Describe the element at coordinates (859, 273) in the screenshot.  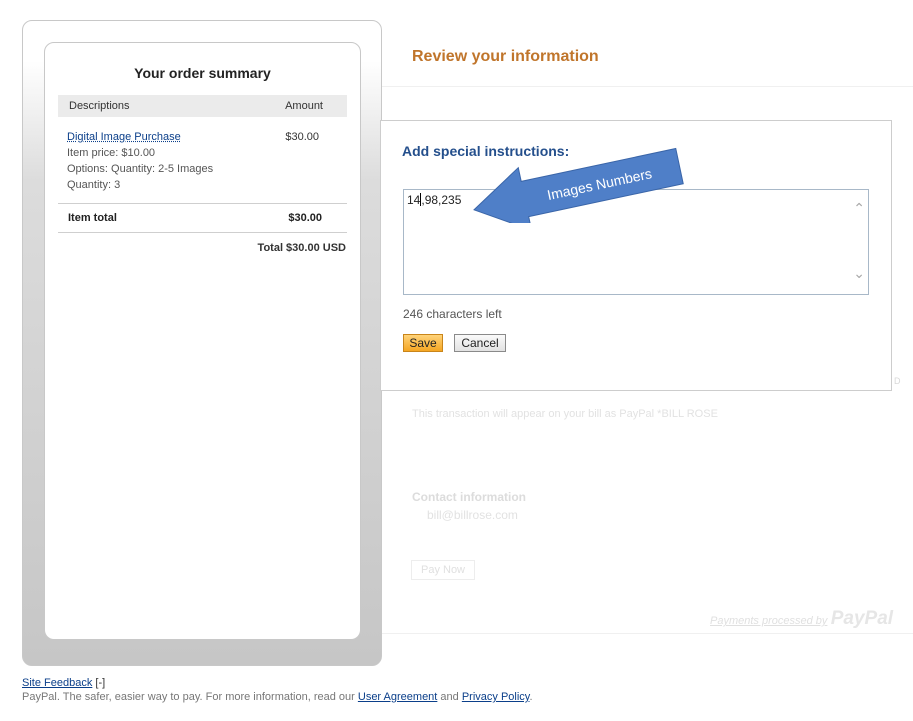
I see `scroll-down-icon: ⌄` at that location.